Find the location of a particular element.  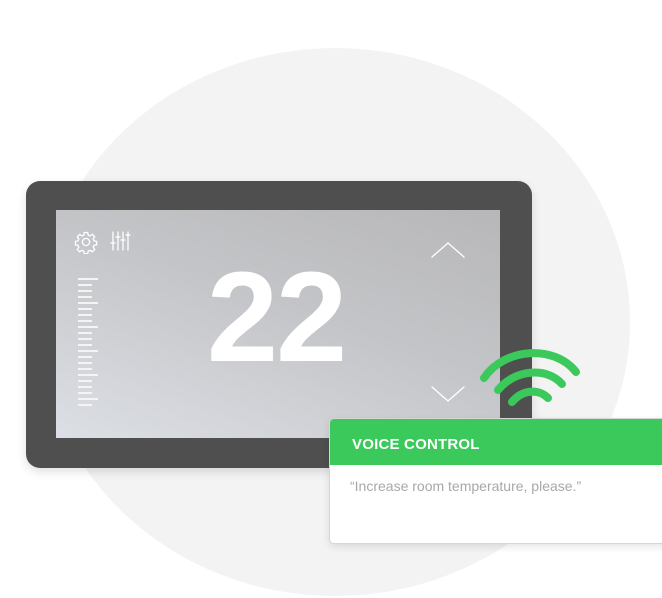

gear-icon is located at coordinates (86, 242).